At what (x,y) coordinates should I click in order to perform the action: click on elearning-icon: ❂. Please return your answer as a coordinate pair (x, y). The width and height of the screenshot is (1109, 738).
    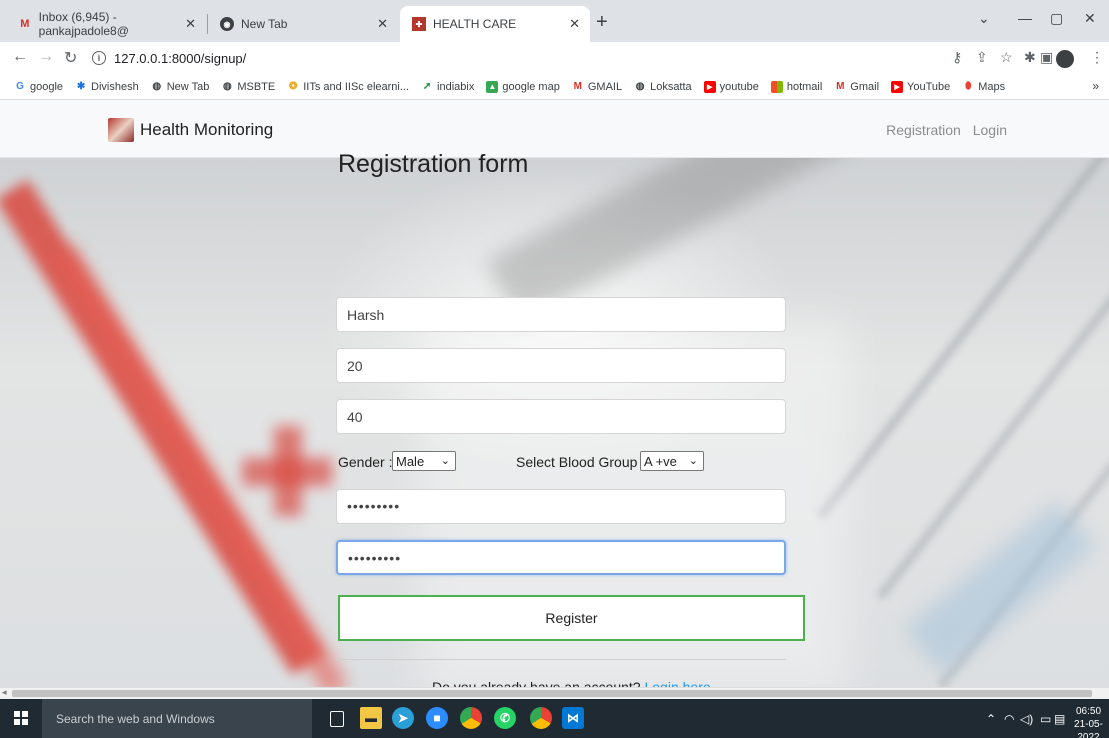
    Looking at the image, I should click on (293, 86).